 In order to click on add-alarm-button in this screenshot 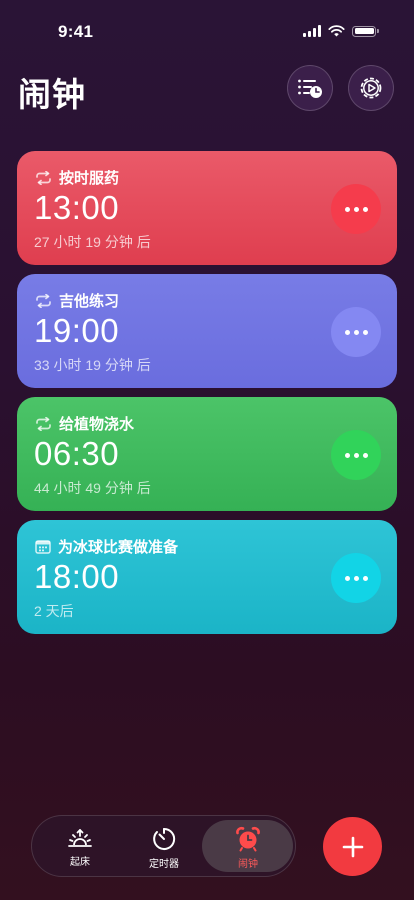, I will do `click(352, 846)`.